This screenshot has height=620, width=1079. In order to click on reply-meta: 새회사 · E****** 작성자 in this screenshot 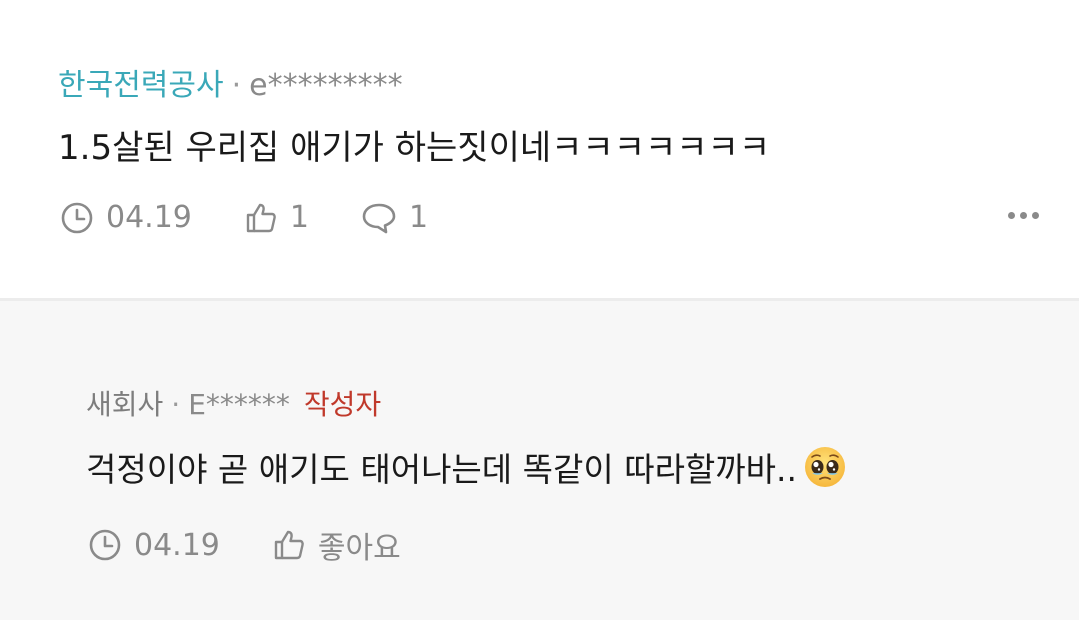, I will do `click(233, 403)`.